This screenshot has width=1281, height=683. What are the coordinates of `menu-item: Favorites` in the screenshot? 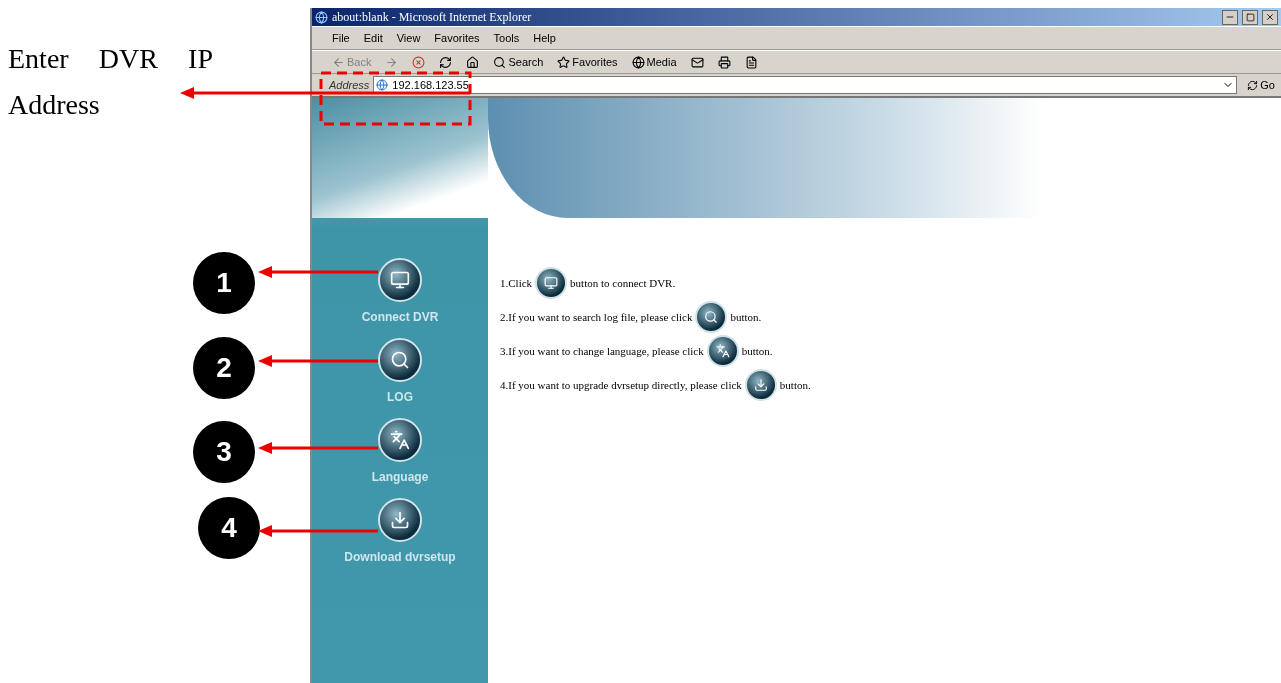 It's located at (457, 38).